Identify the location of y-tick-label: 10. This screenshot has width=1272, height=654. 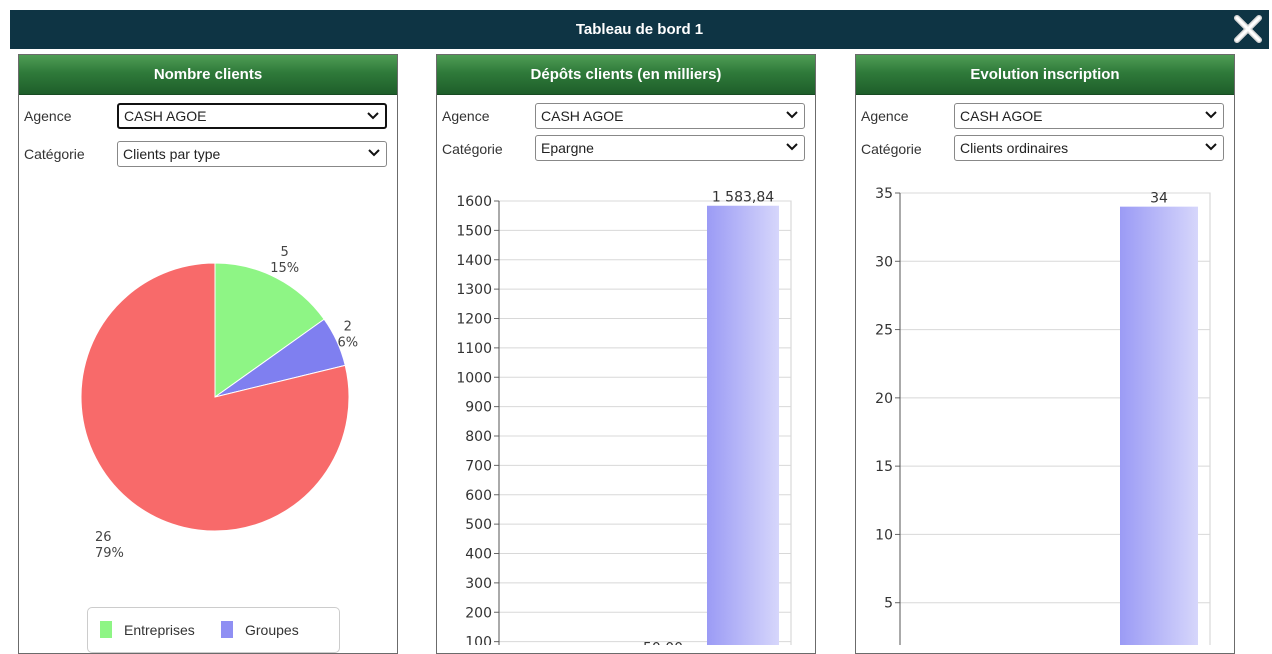
(884, 535).